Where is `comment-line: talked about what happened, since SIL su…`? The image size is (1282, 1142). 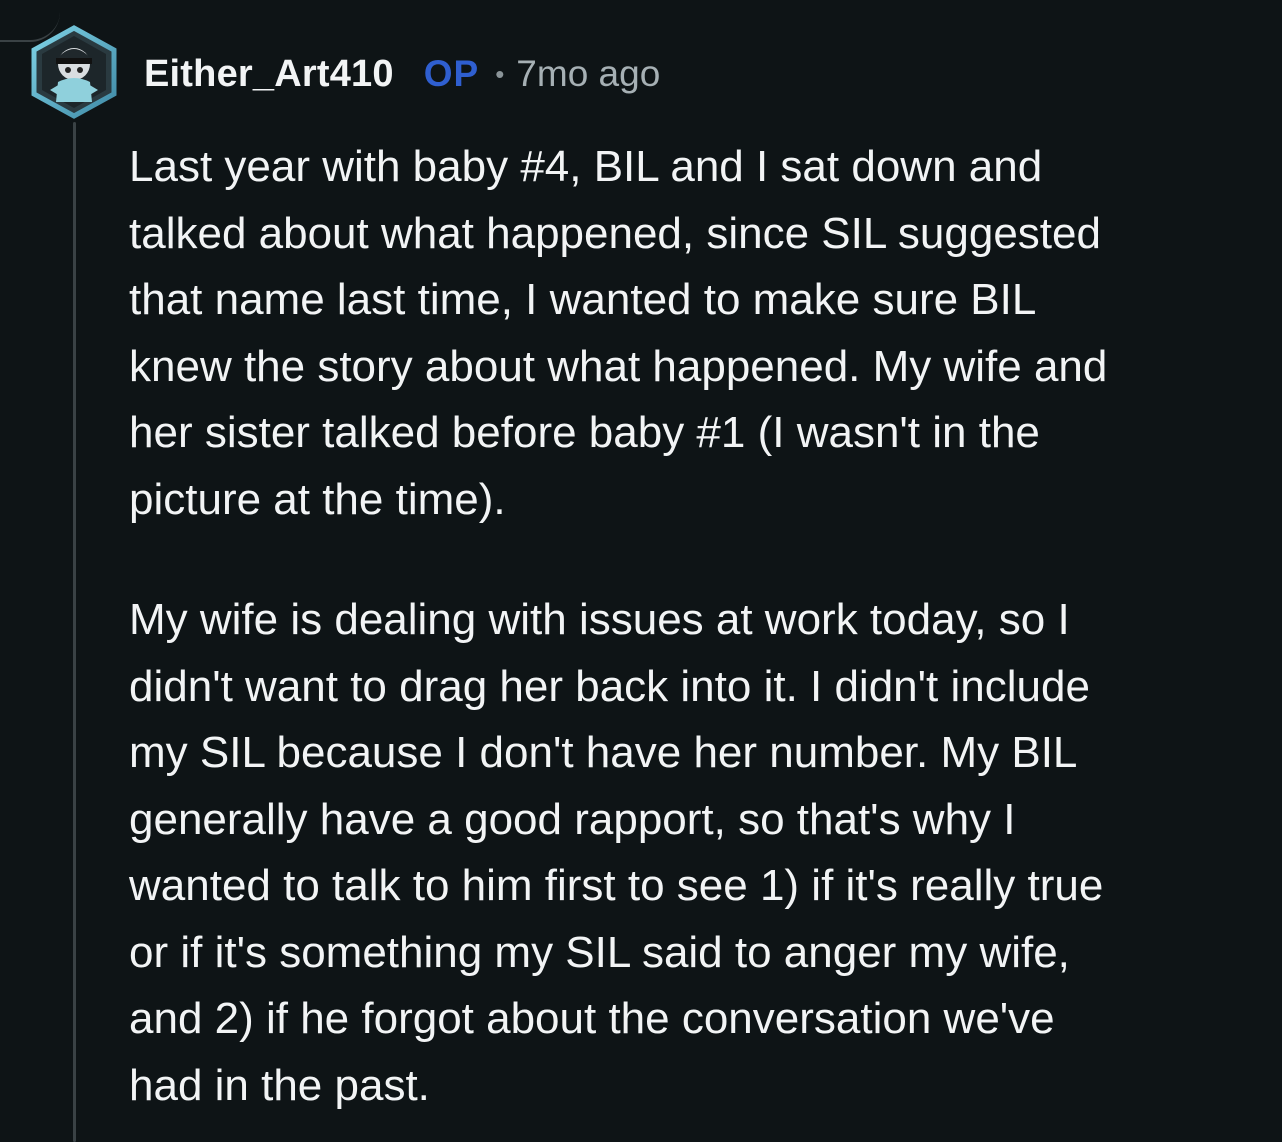 comment-line: talked about what happened, since SIL su… is located at coordinates (615, 233).